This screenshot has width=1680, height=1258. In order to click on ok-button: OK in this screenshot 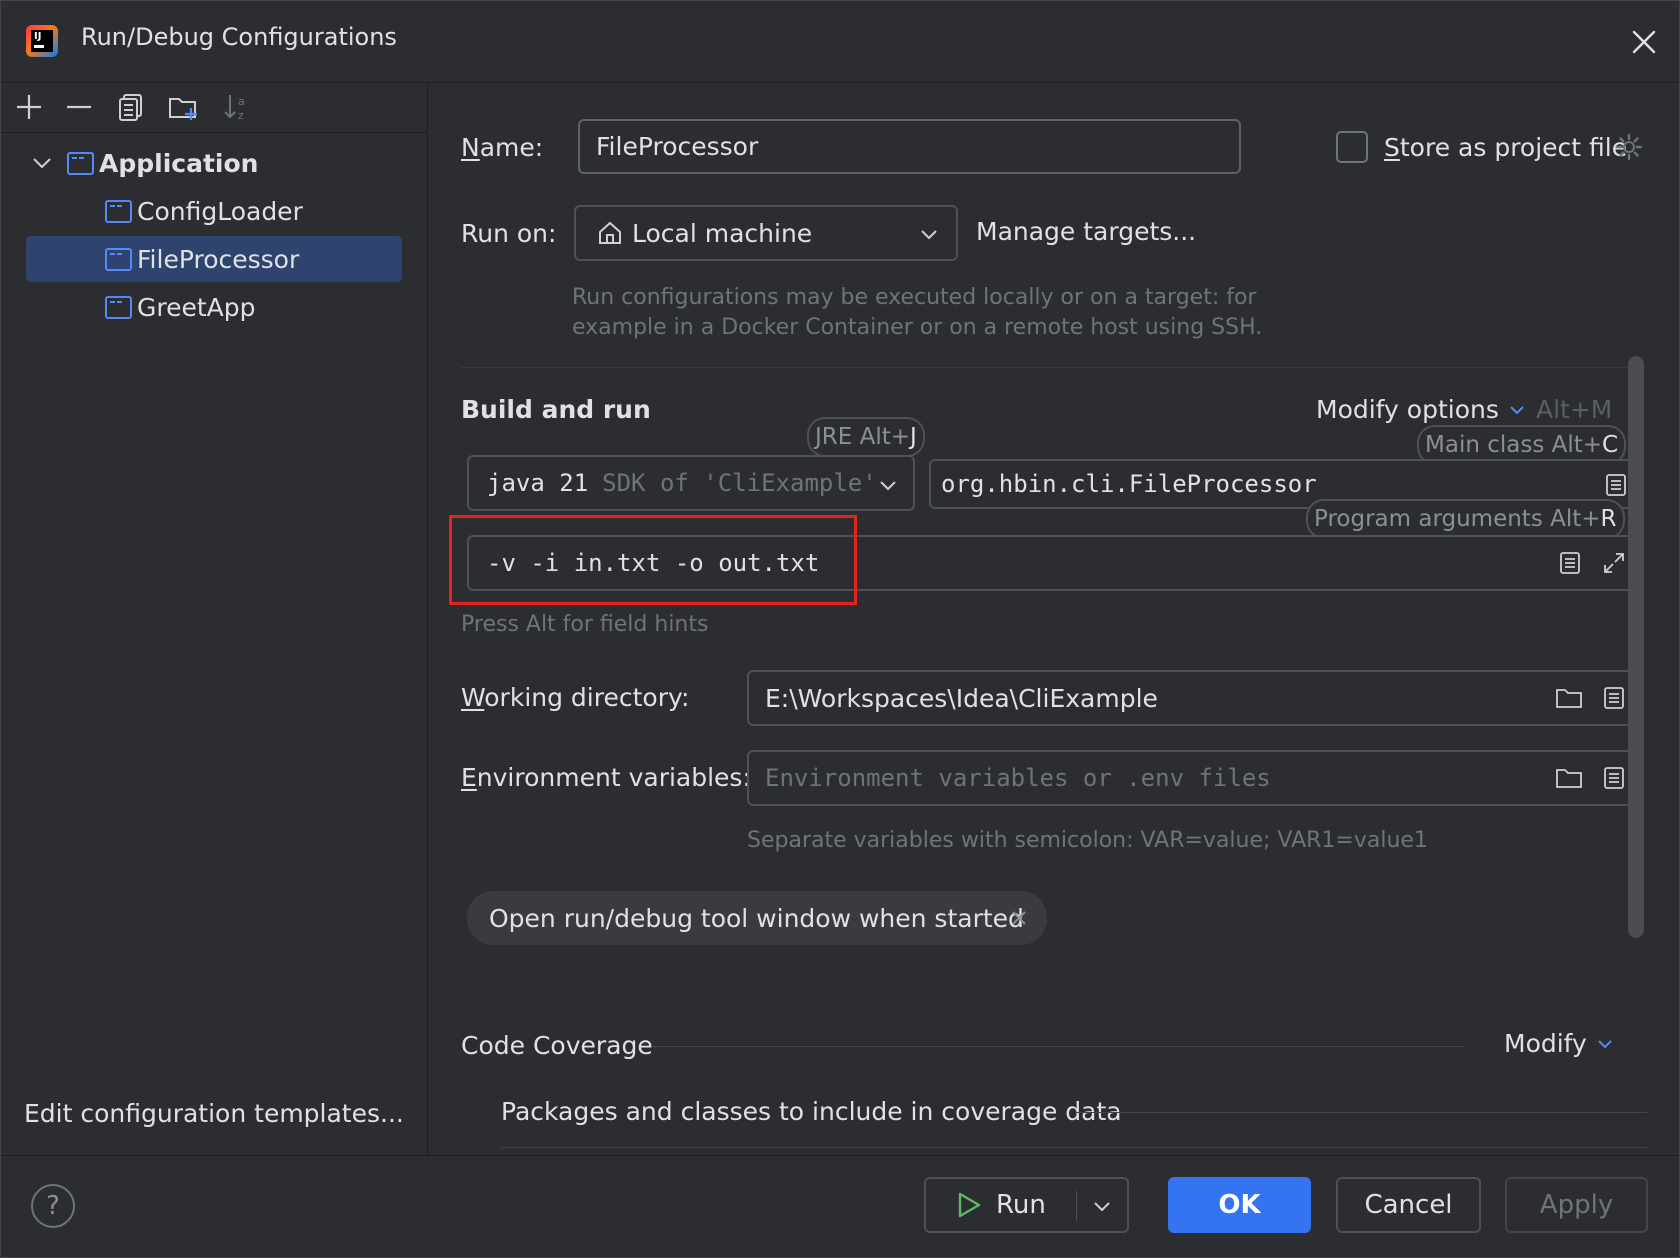, I will do `click(1239, 1205)`.